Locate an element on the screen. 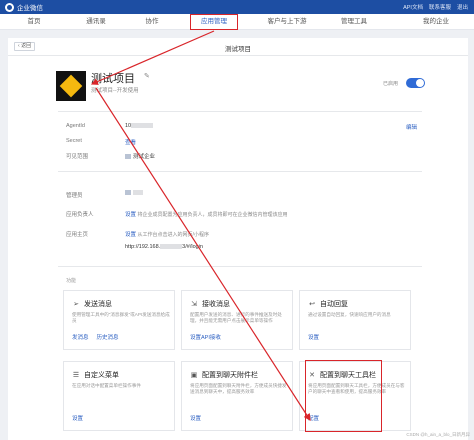  arrow-to-app is located at coordinates (152, 57).